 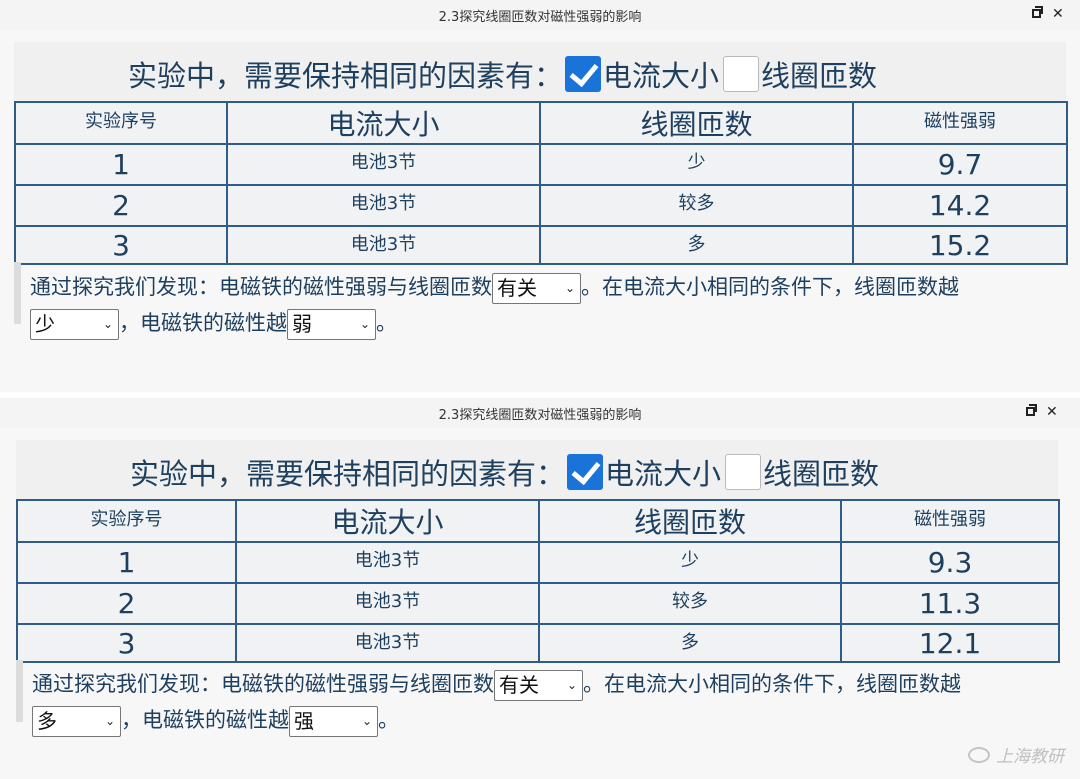 I want to click on strength-select-value: 强, so click(x=304, y=720).